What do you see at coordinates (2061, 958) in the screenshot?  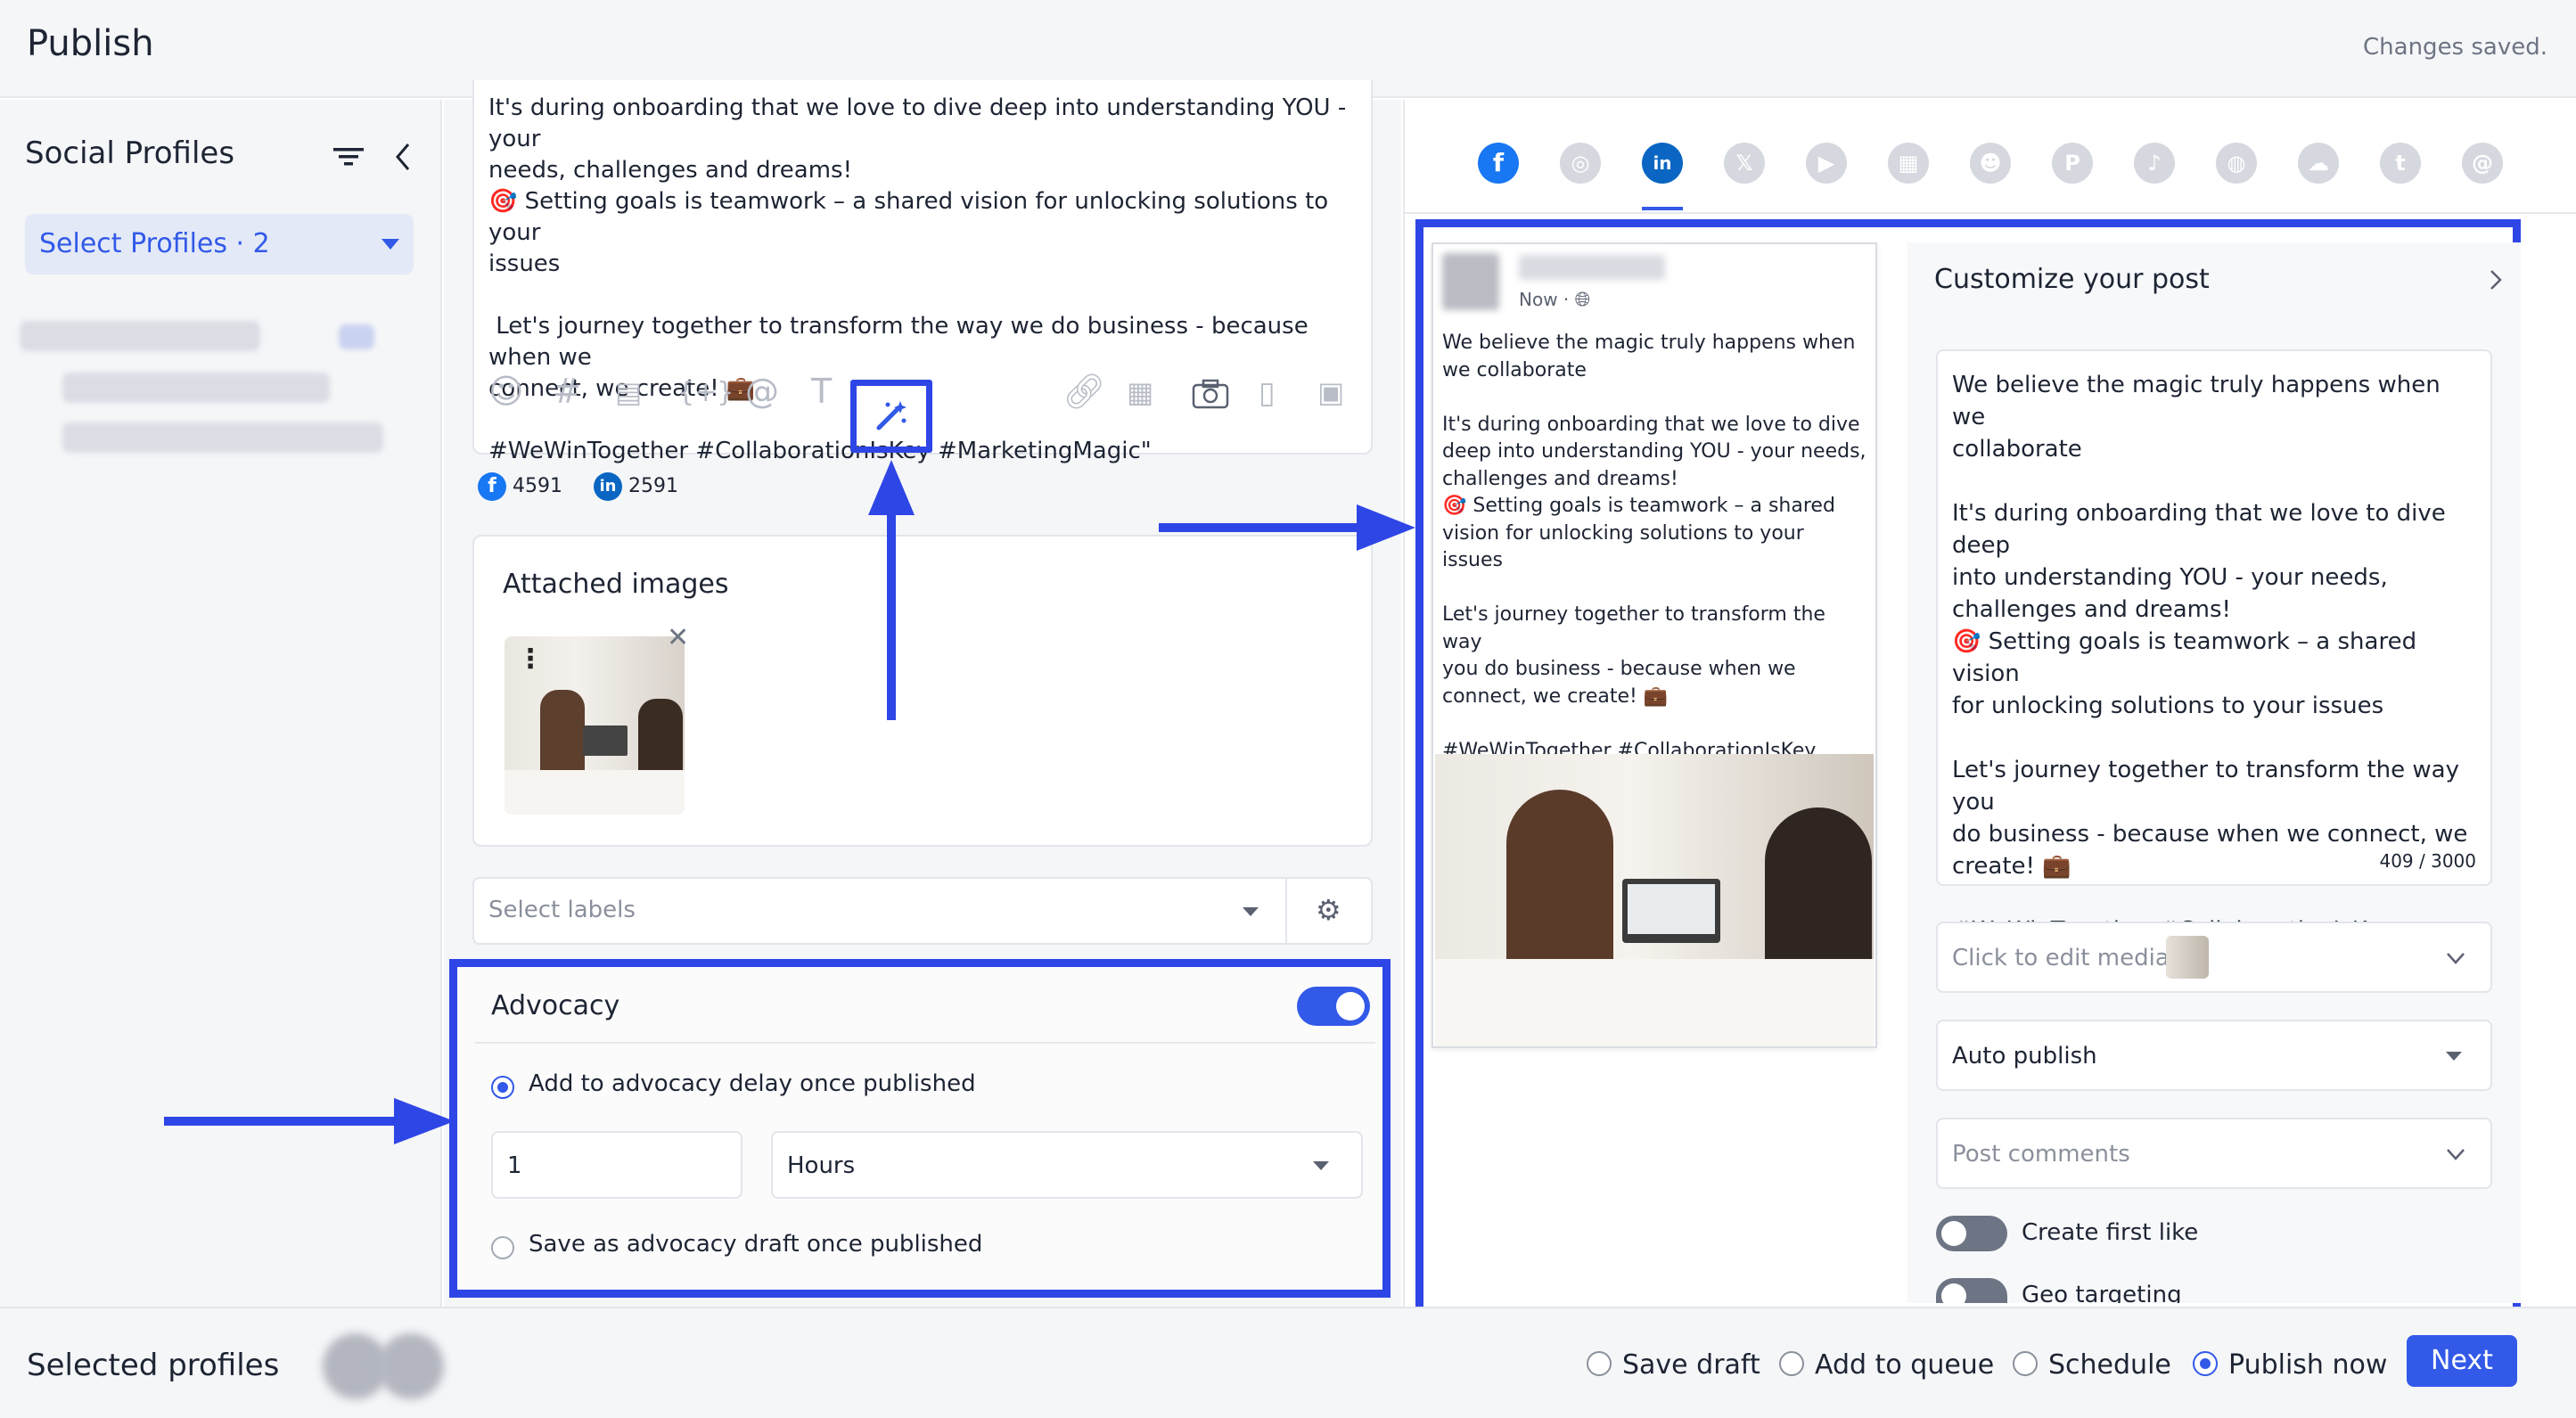 I see `edit-media-label: Click to edit media` at bounding box center [2061, 958].